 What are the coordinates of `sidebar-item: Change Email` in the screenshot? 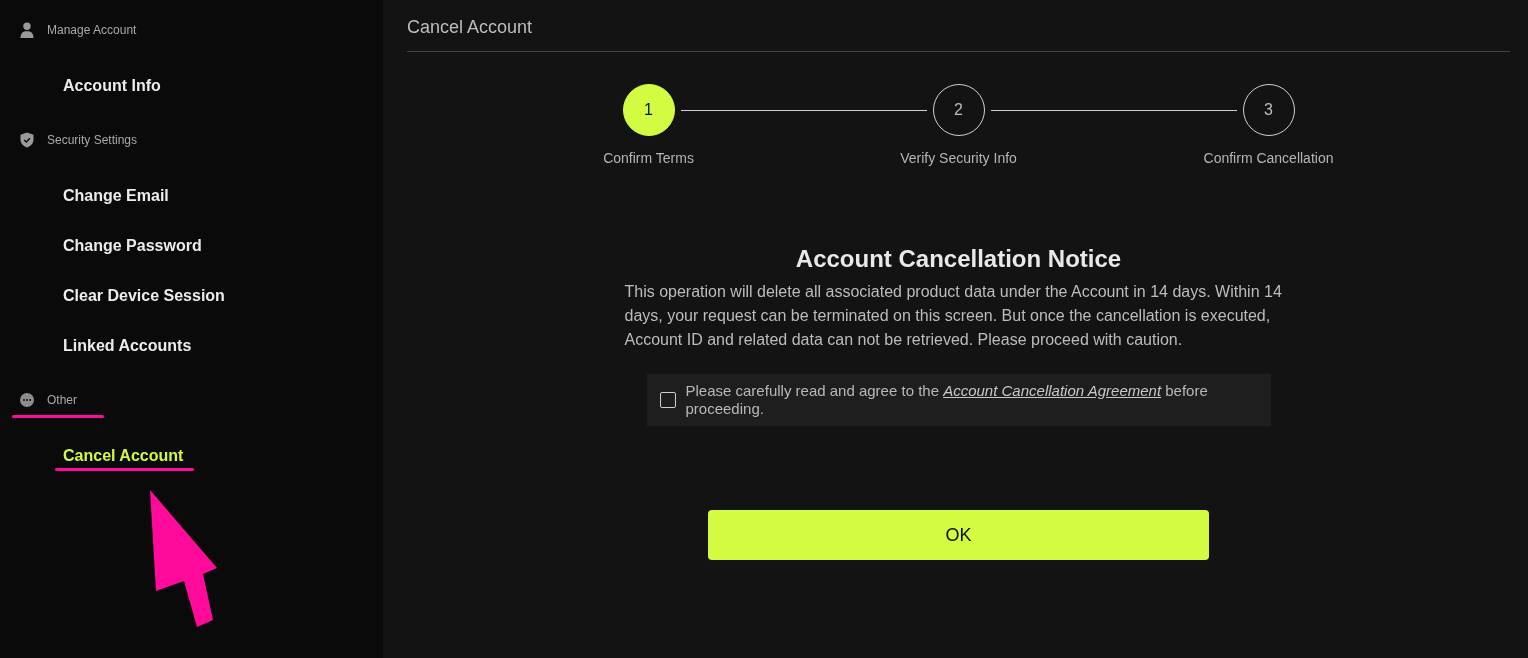 It's located at (117, 196).